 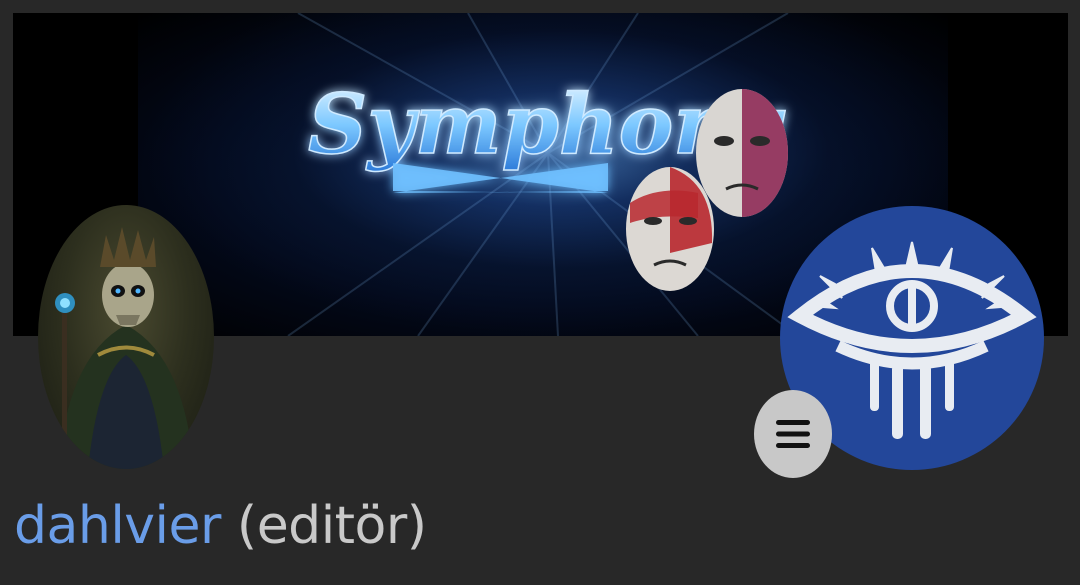 I want to click on user-avatar, so click(x=126, y=337).